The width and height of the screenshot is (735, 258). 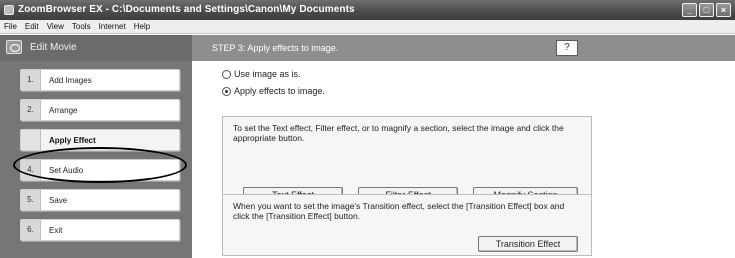 I want to click on radio-use-as-is: Use image as is., so click(x=261, y=74).